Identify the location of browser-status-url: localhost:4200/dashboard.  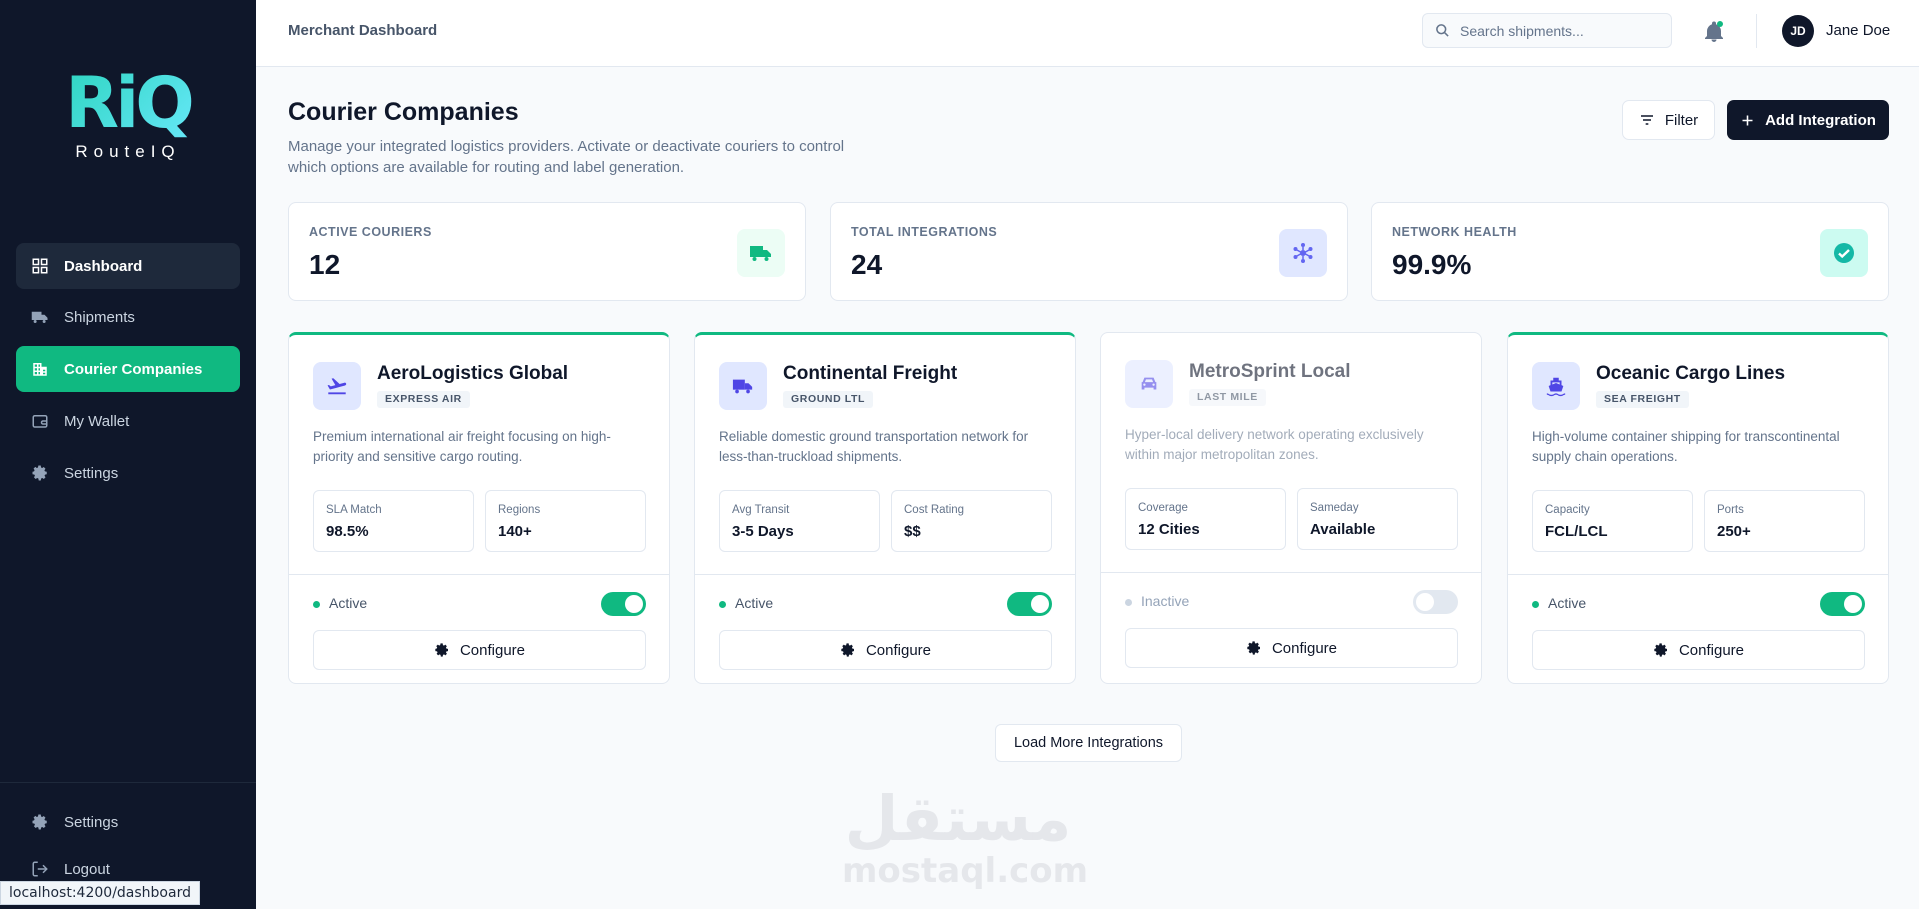
(100, 893).